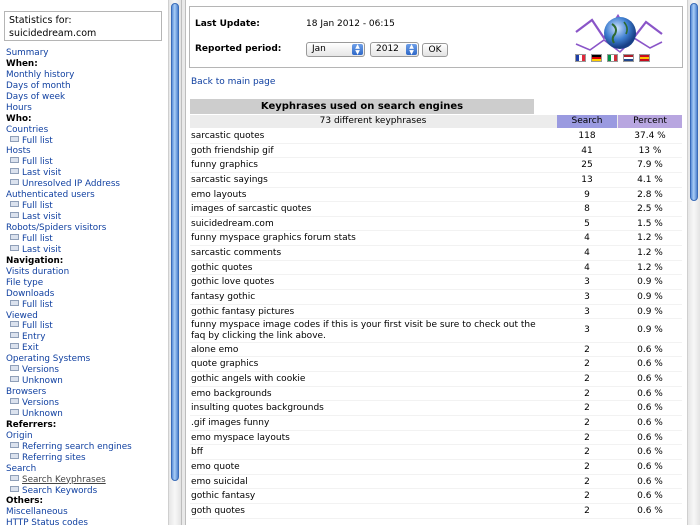  I want to click on menu-item-referring-search-engines: Referring search engines, so click(87, 447).